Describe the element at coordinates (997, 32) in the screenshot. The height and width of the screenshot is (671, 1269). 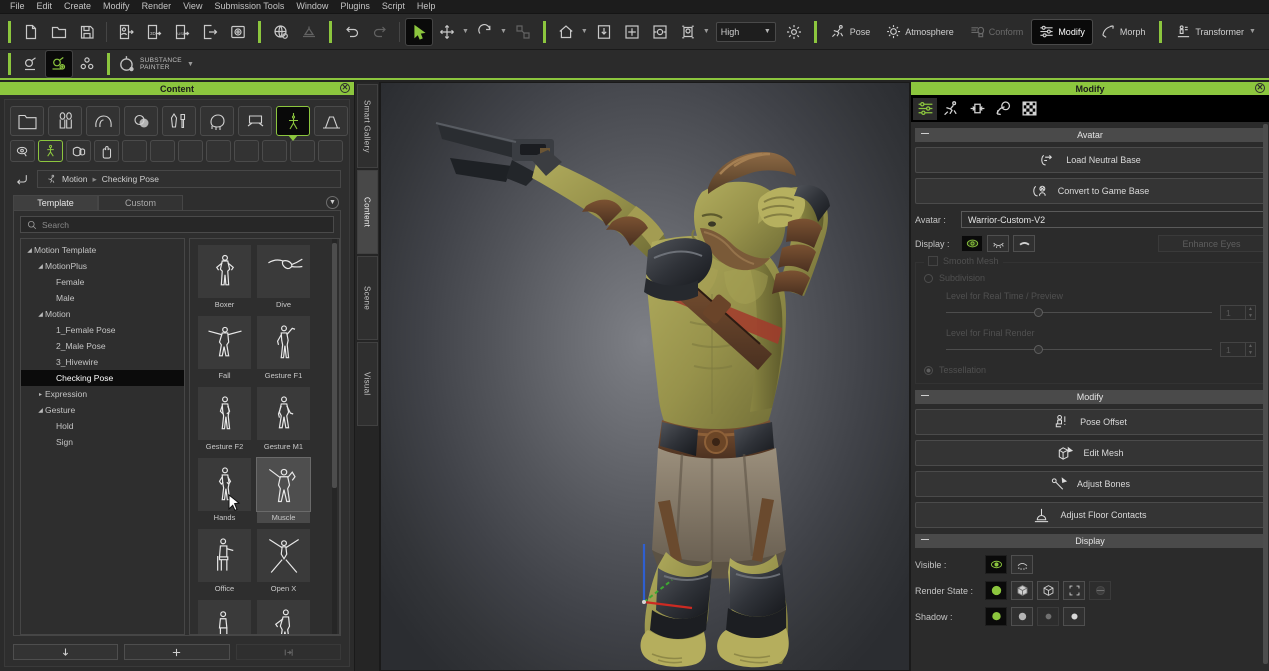
I see `mode-button-conform: Conform` at that location.